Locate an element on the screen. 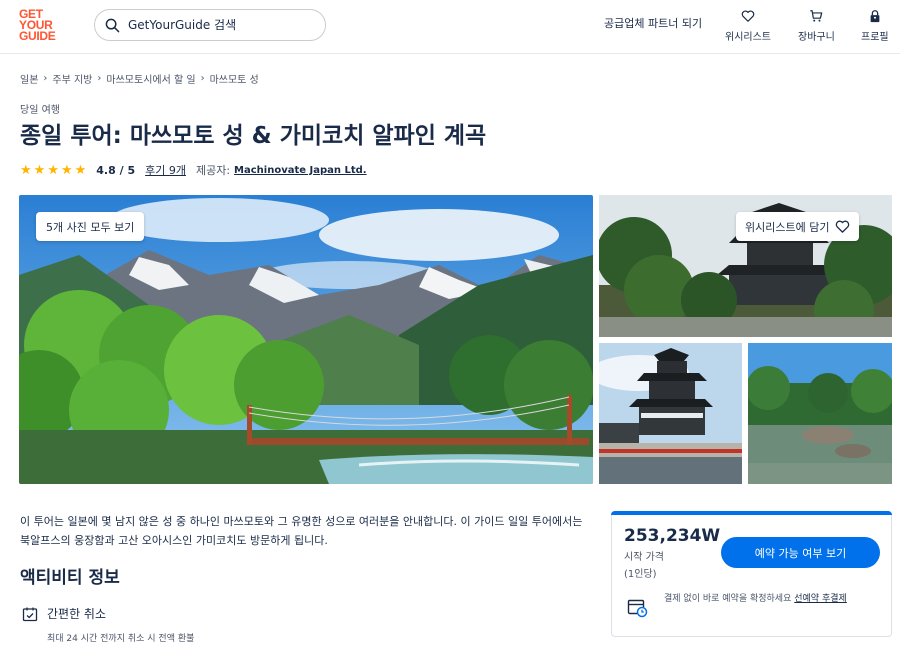  breadcrumb-item: 마쓰모토시에서 할 일 is located at coordinates (150, 78).